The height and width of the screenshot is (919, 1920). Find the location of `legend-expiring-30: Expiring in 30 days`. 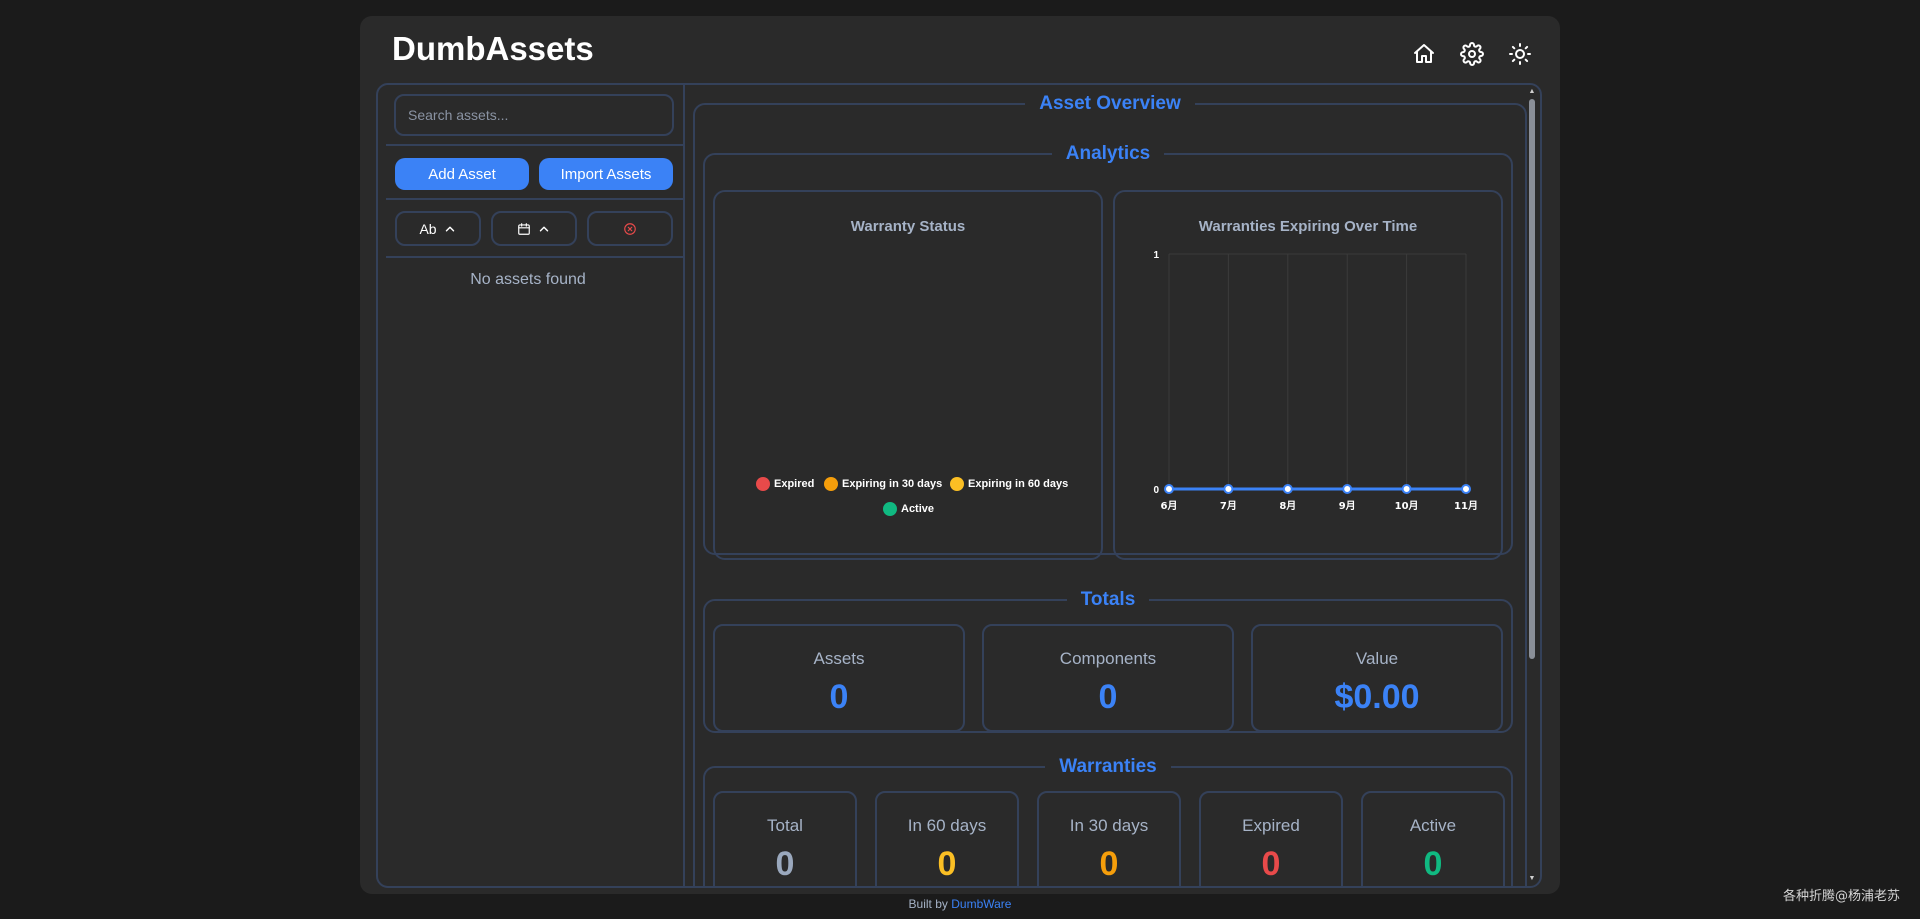

legend-expiring-30: Expiring in 30 days is located at coordinates (883, 484).